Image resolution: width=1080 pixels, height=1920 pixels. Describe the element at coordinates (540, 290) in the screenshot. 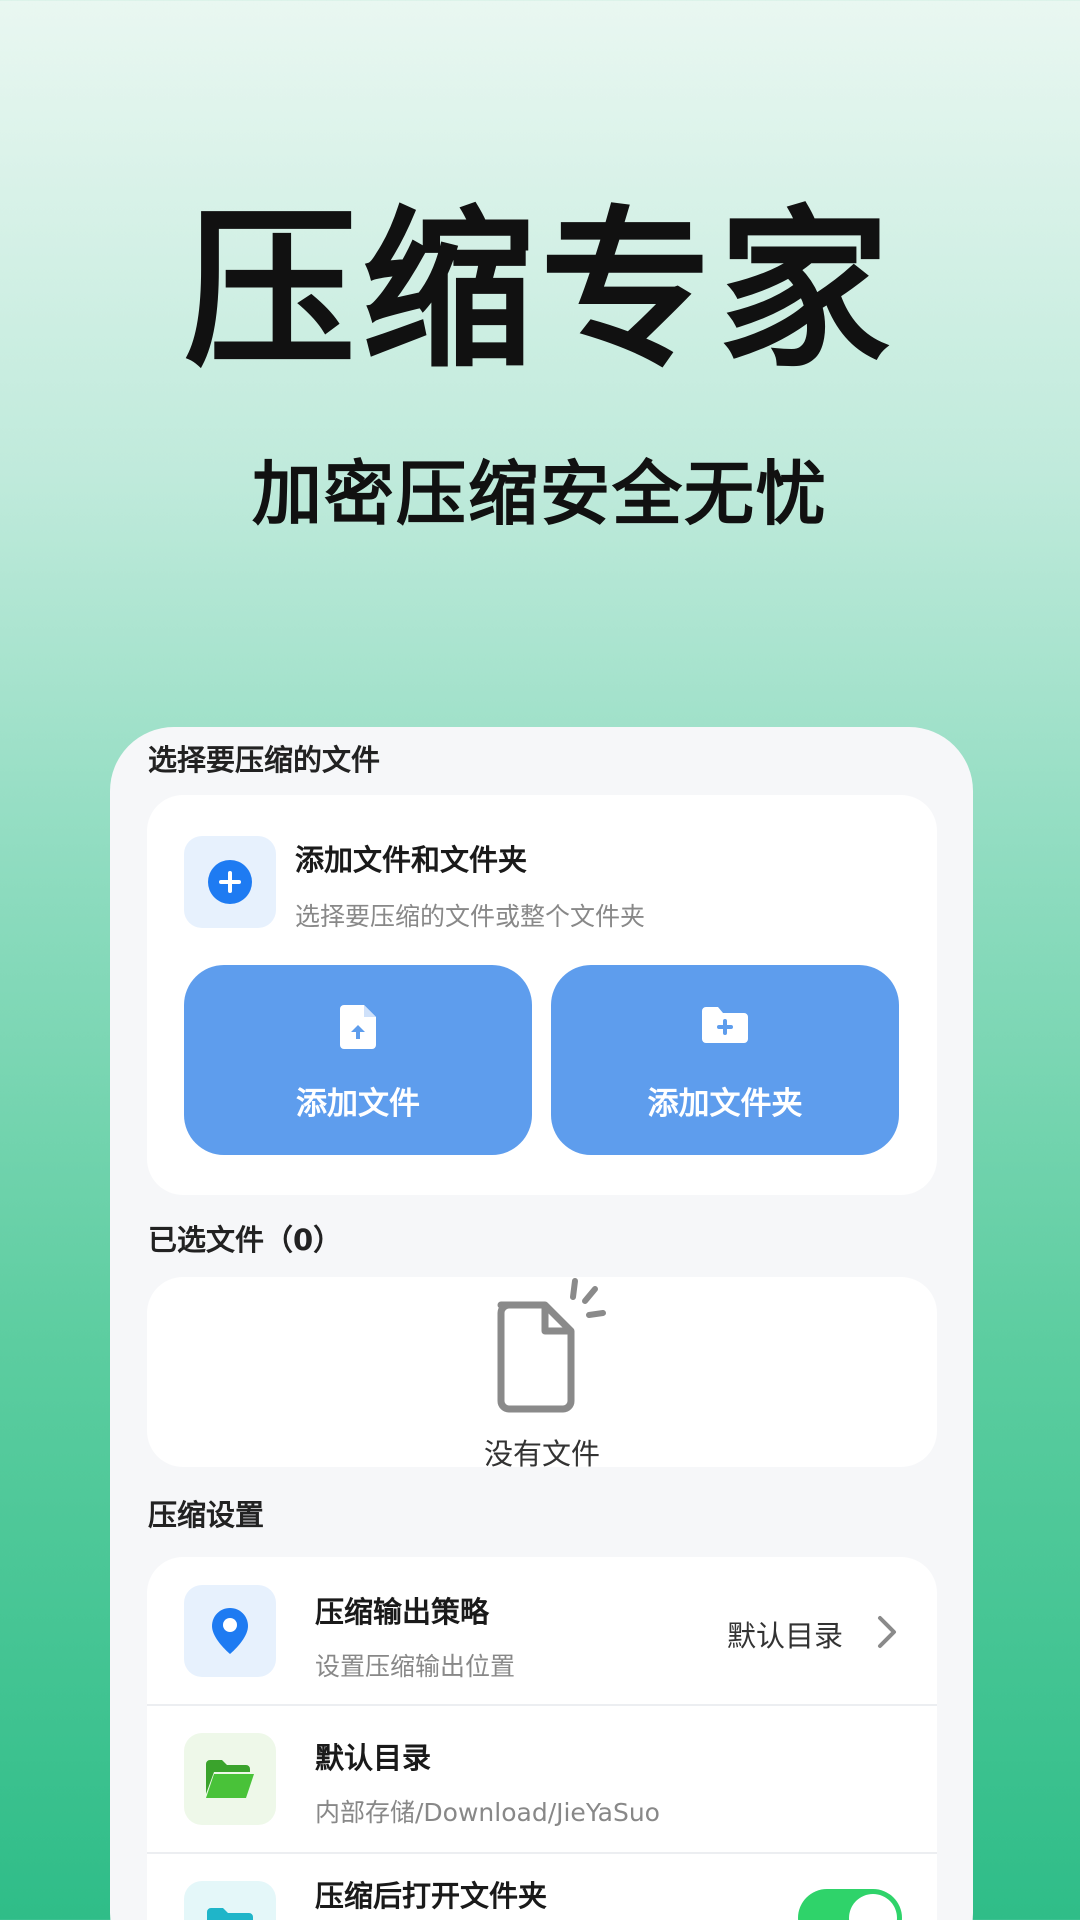

I see `promo-title: 压缩专家` at that location.